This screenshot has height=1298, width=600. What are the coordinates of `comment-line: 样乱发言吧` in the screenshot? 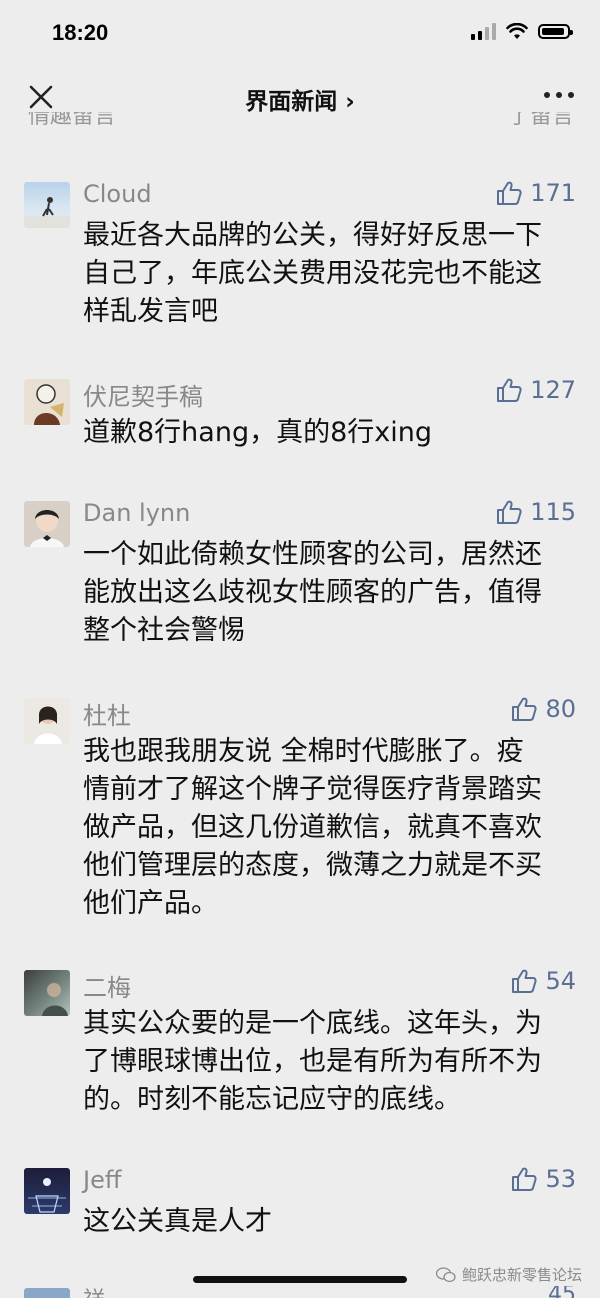 It's located at (150, 311).